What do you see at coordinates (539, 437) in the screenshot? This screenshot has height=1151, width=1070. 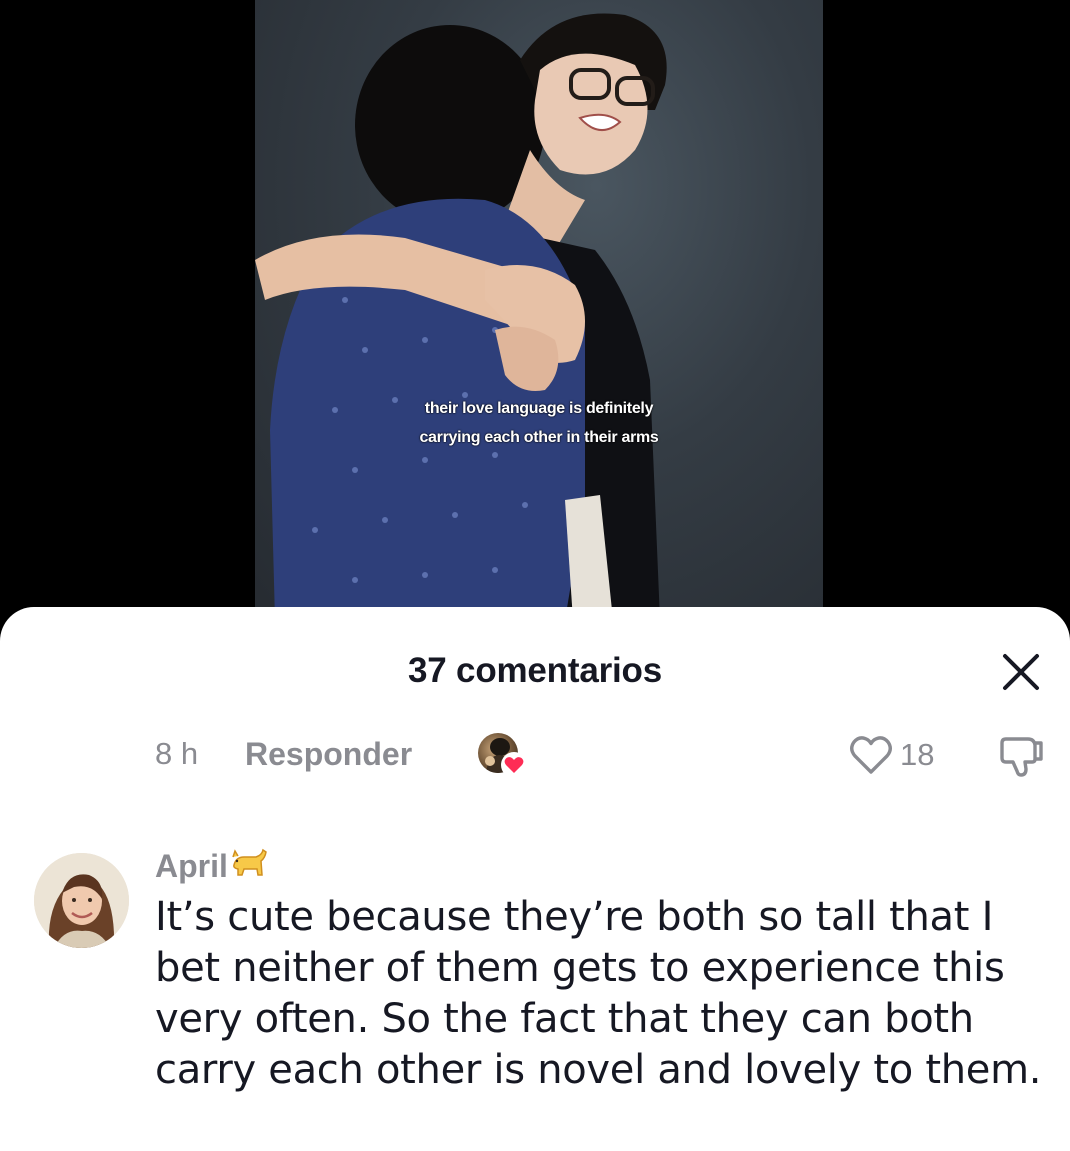 I see `video-caption-line-2: carrying each other in their arms` at bounding box center [539, 437].